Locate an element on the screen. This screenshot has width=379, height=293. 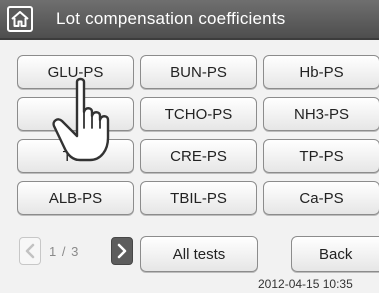
alb-ps-button: ALB-PS is located at coordinates (75, 198).